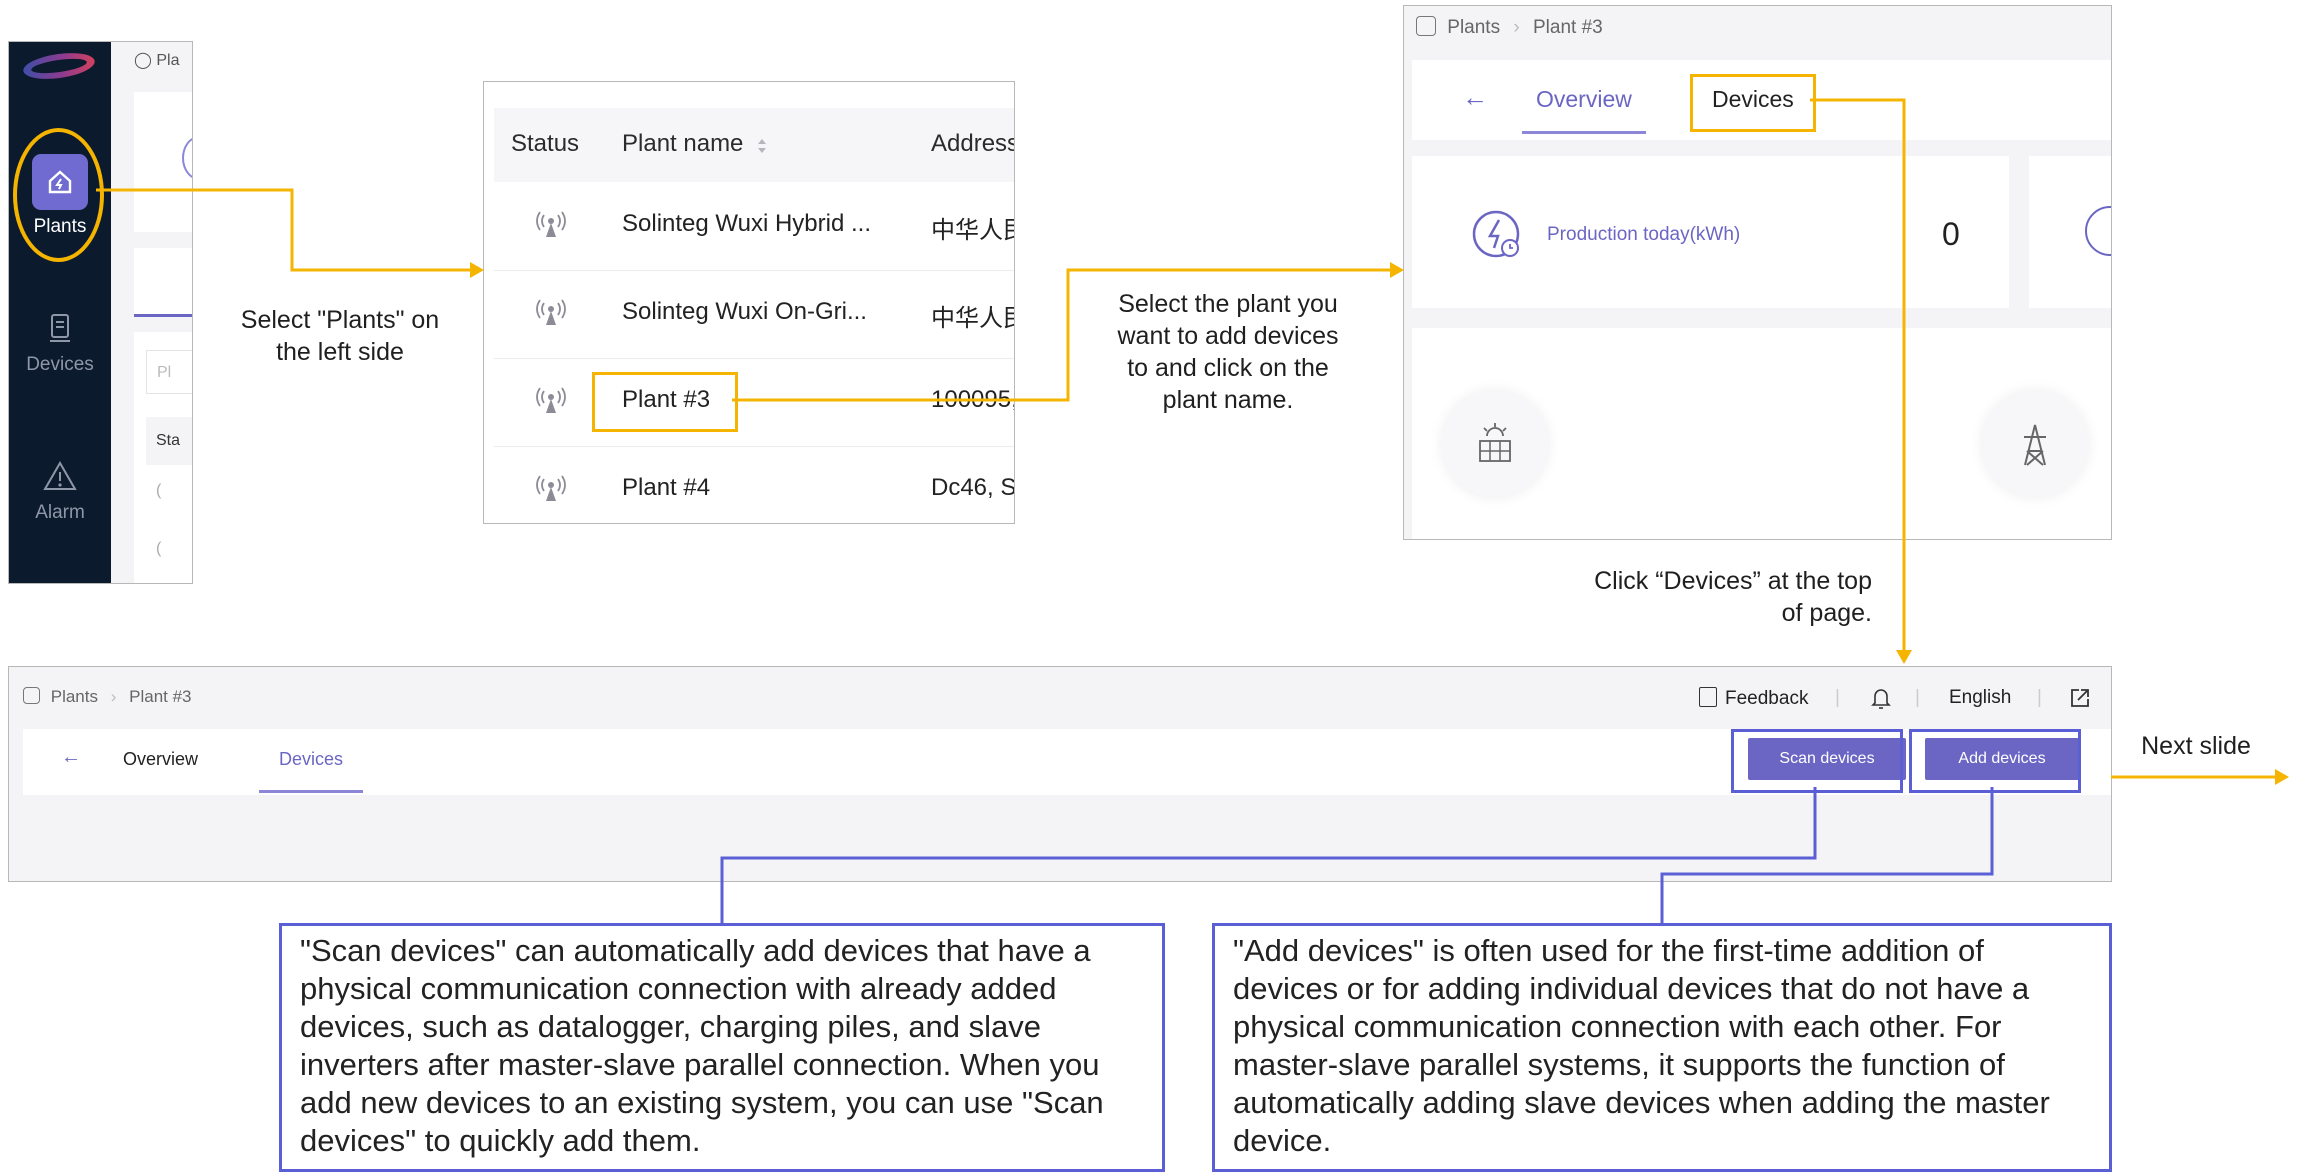 This screenshot has width=2298, height=1172. What do you see at coordinates (187, 158) in the screenshot?
I see `production-icon` at bounding box center [187, 158].